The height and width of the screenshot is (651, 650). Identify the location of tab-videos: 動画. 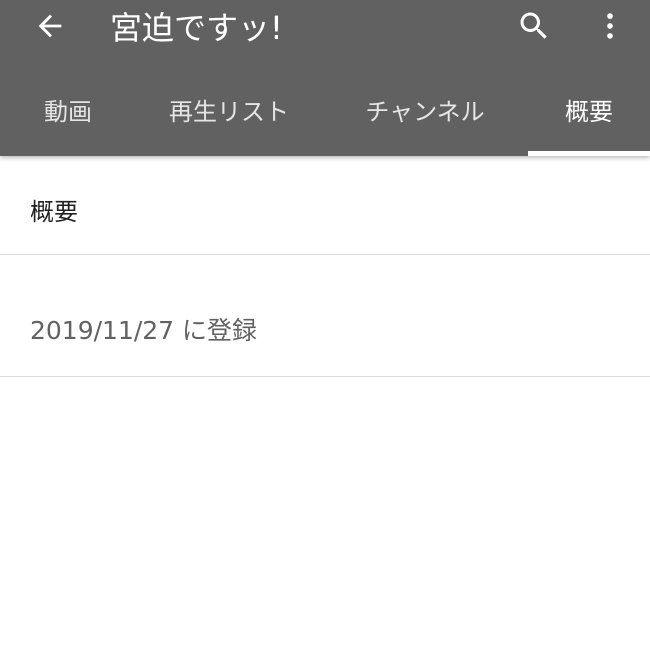
(68, 121).